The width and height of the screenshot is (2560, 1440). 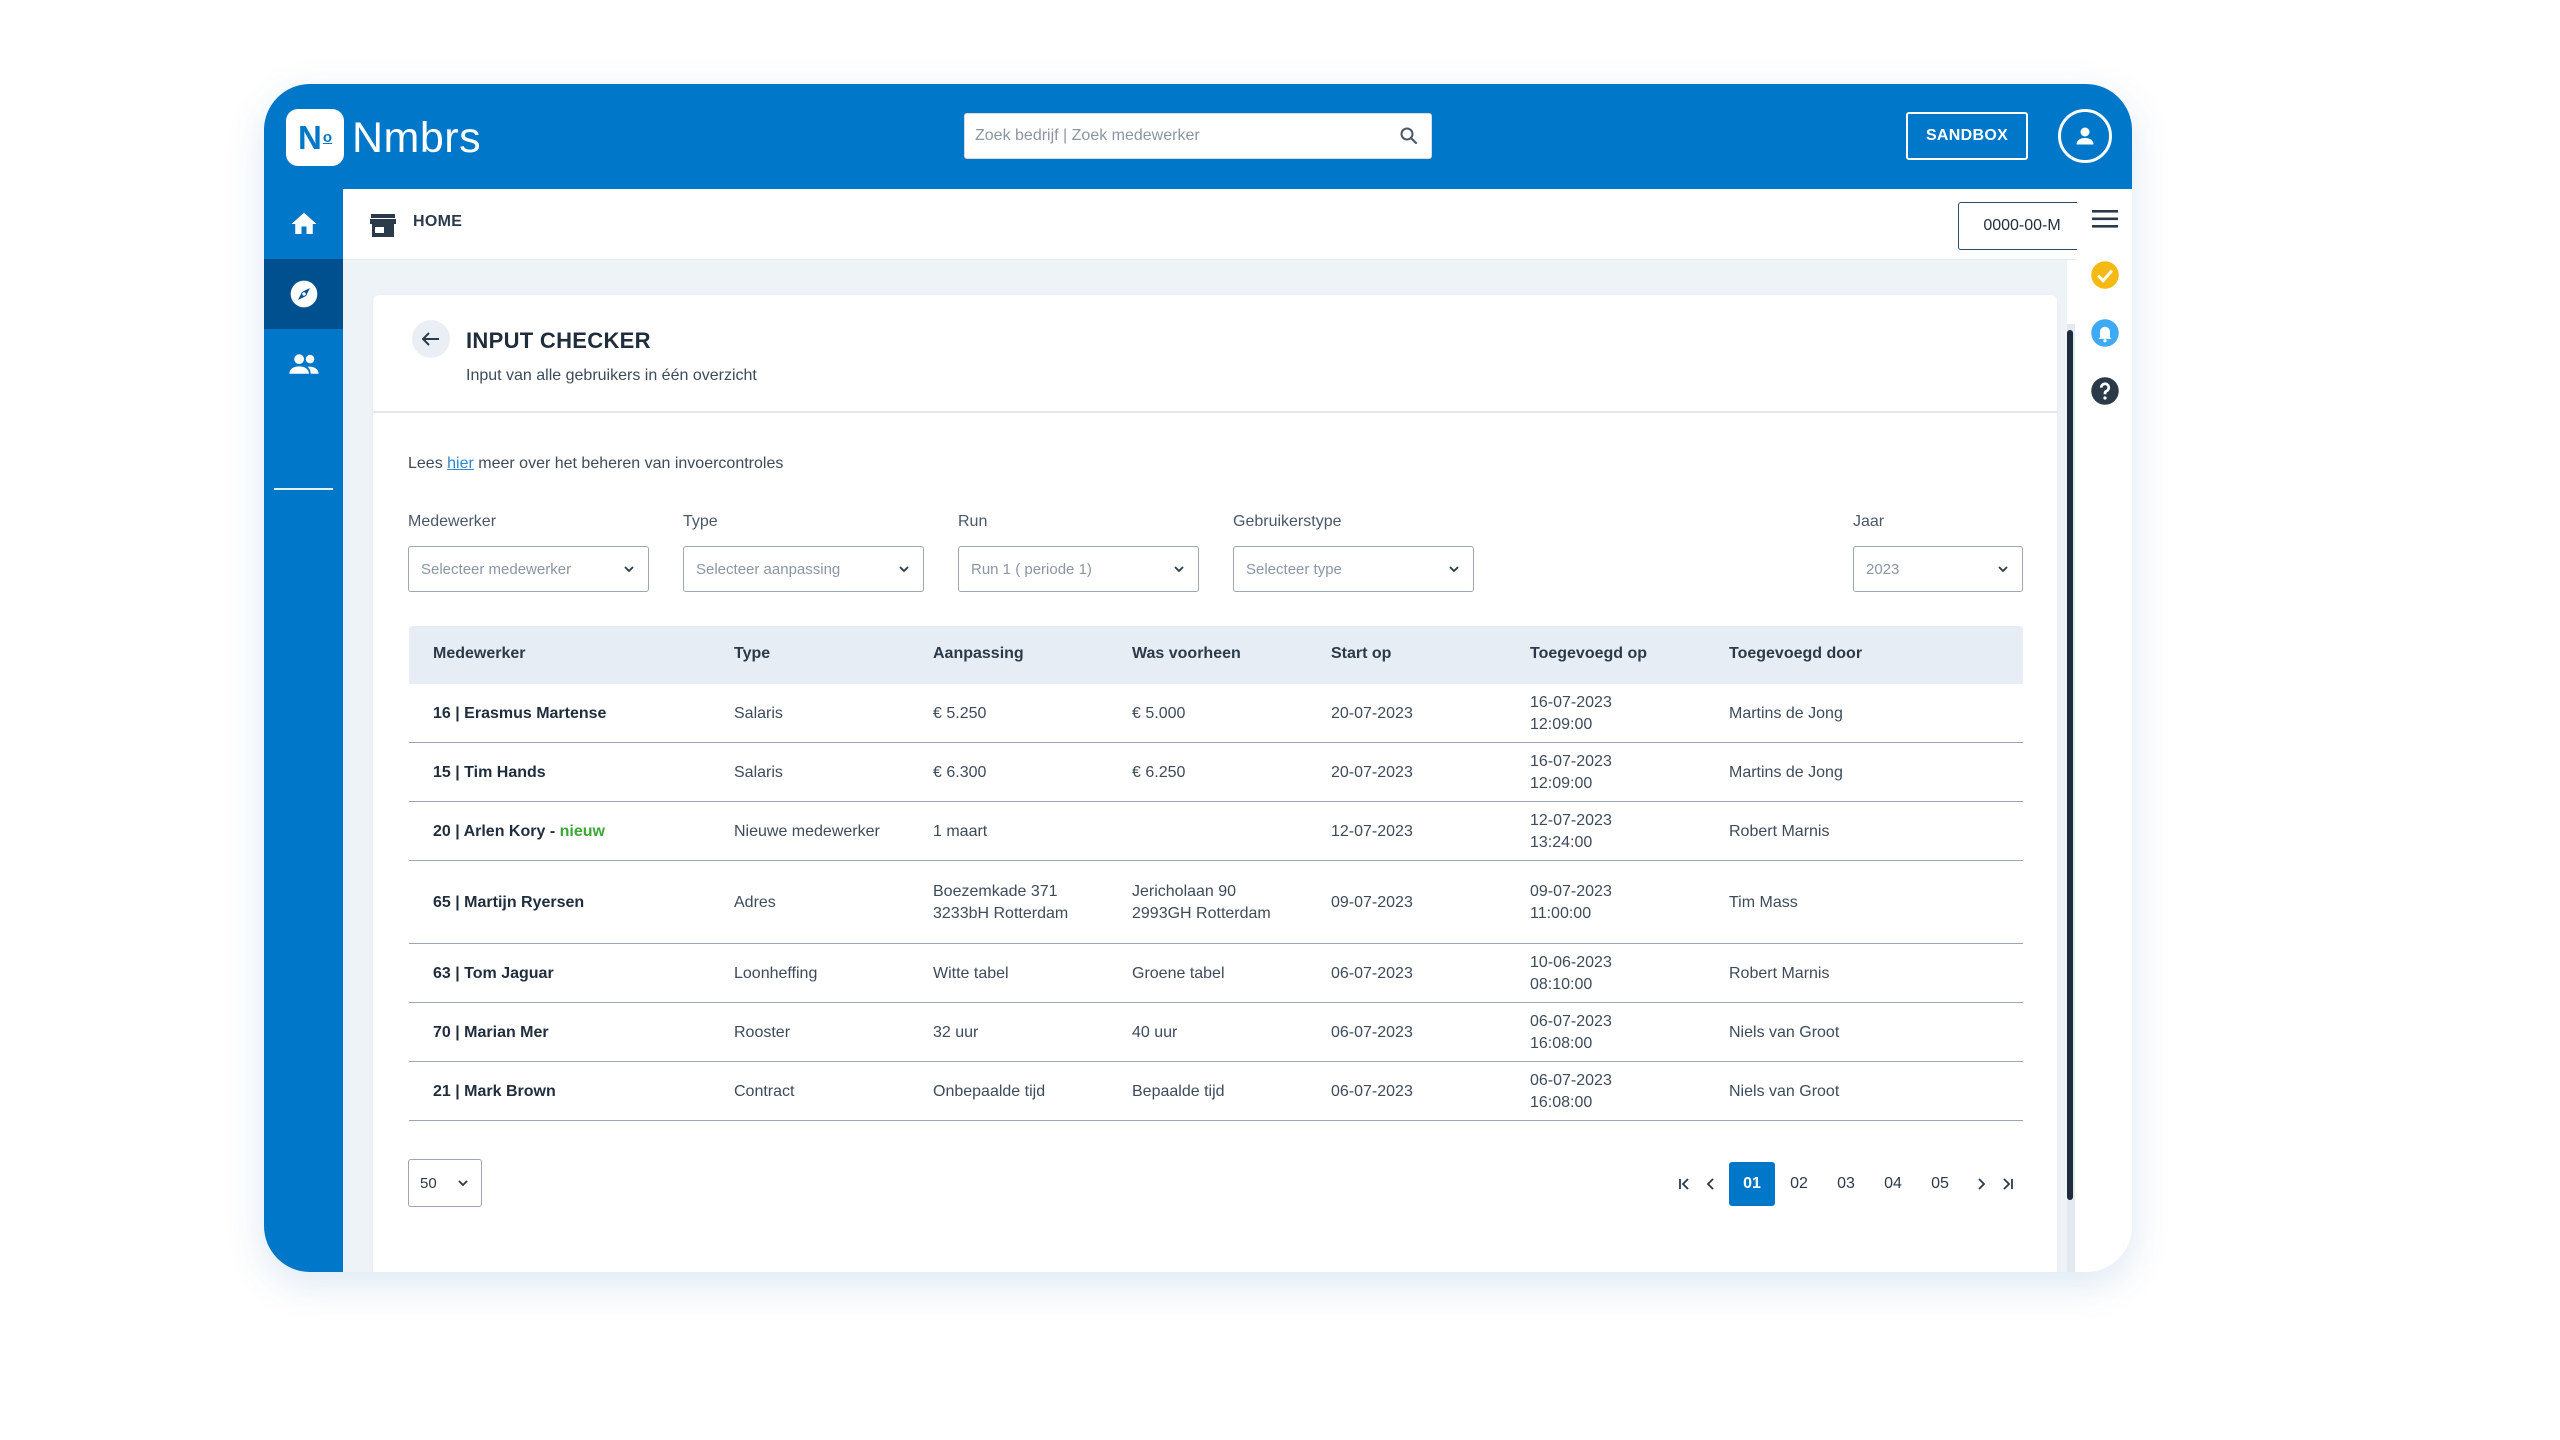 What do you see at coordinates (417, 138) in the screenshot?
I see `app-name: Nmbrs` at bounding box center [417, 138].